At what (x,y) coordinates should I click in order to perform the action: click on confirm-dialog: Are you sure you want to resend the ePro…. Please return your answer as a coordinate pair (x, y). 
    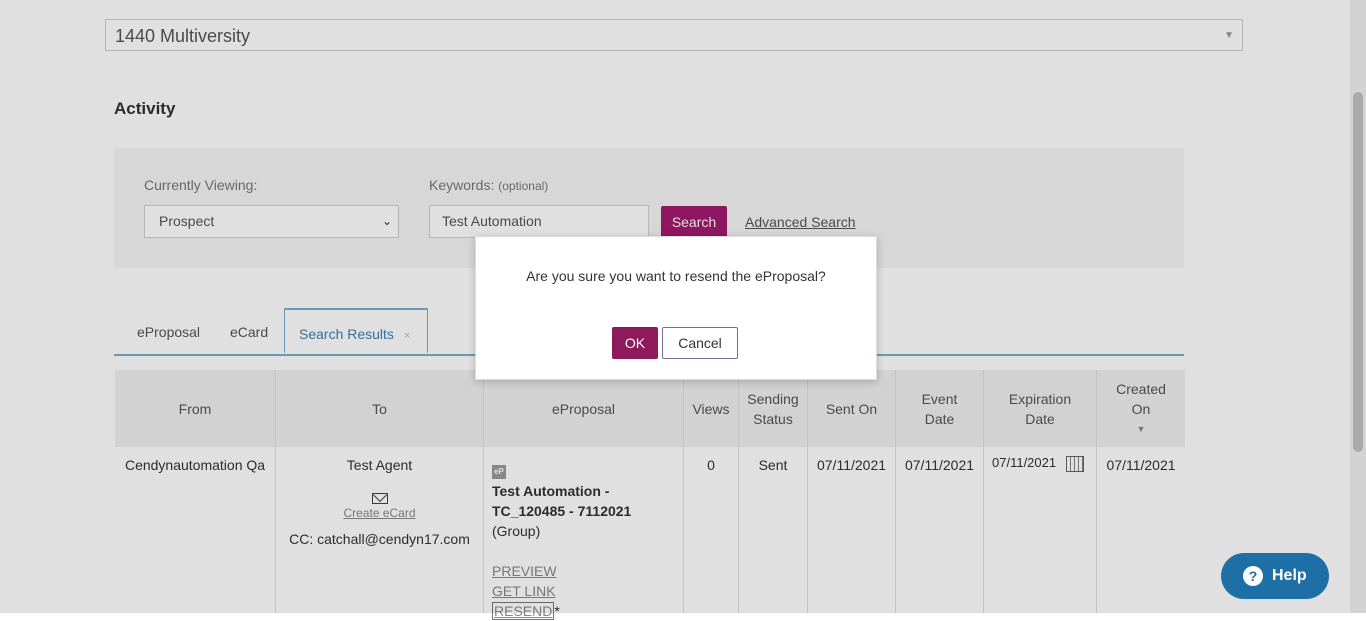
    Looking at the image, I should click on (676, 308).